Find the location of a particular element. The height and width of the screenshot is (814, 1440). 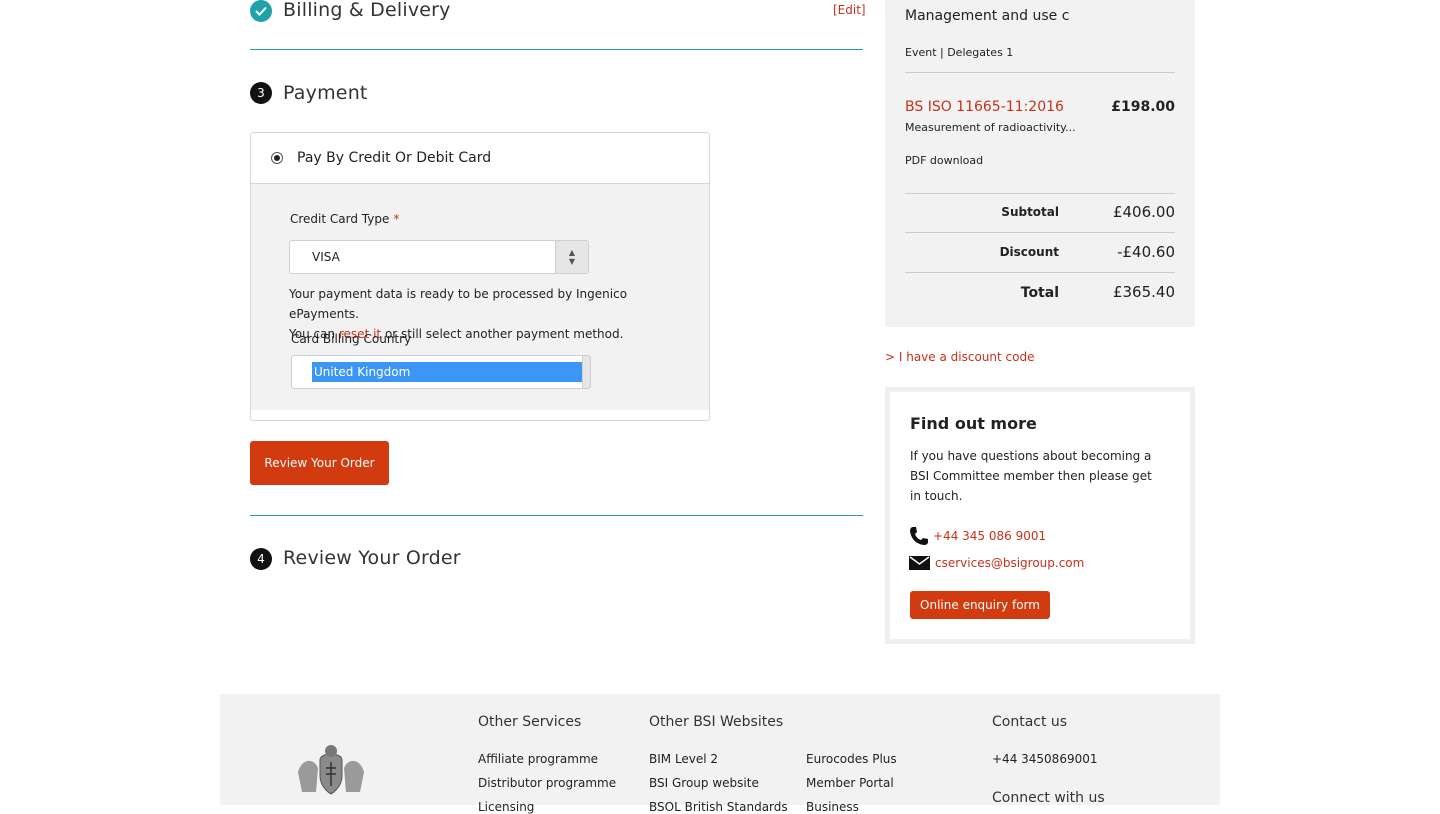

email-link: cservices@bsigroup.com is located at coordinates (1009, 563).